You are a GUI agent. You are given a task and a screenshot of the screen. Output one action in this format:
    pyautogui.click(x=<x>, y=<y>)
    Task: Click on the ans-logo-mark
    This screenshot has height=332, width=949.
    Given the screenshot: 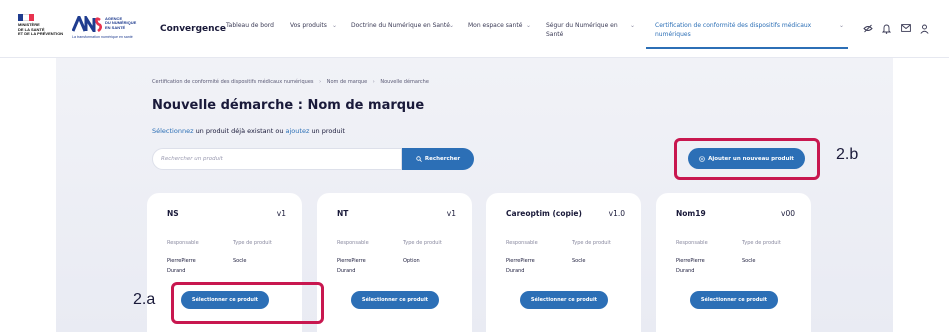 What is the action you would take?
    pyautogui.click(x=86, y=24)
    